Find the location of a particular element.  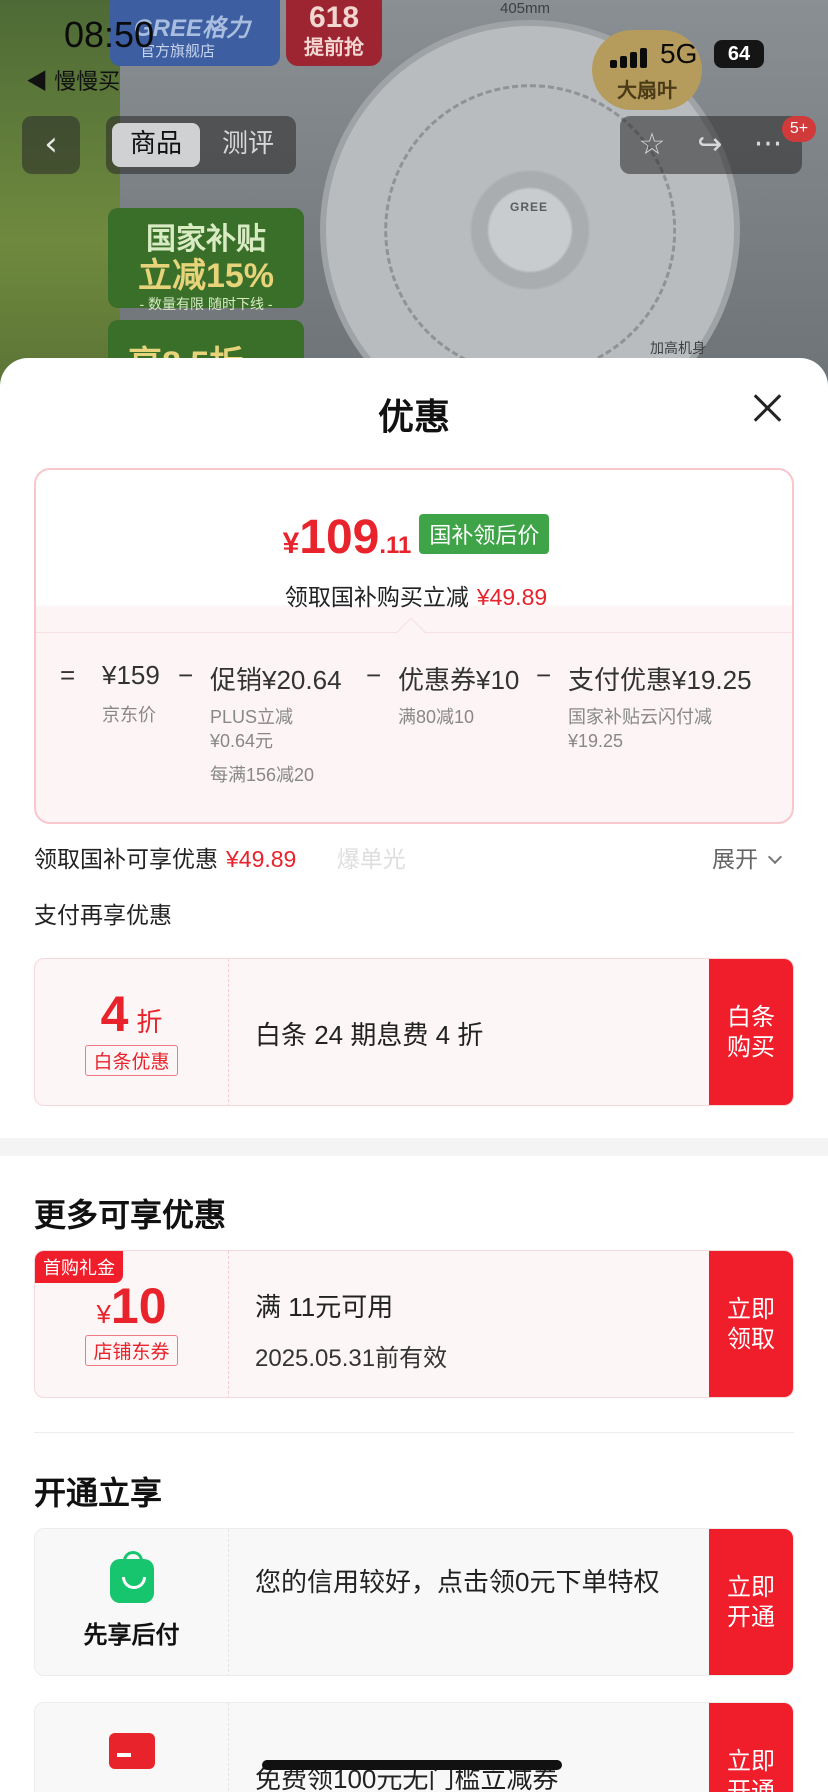

card-icon-panel is located at coordinates (132, 1747).